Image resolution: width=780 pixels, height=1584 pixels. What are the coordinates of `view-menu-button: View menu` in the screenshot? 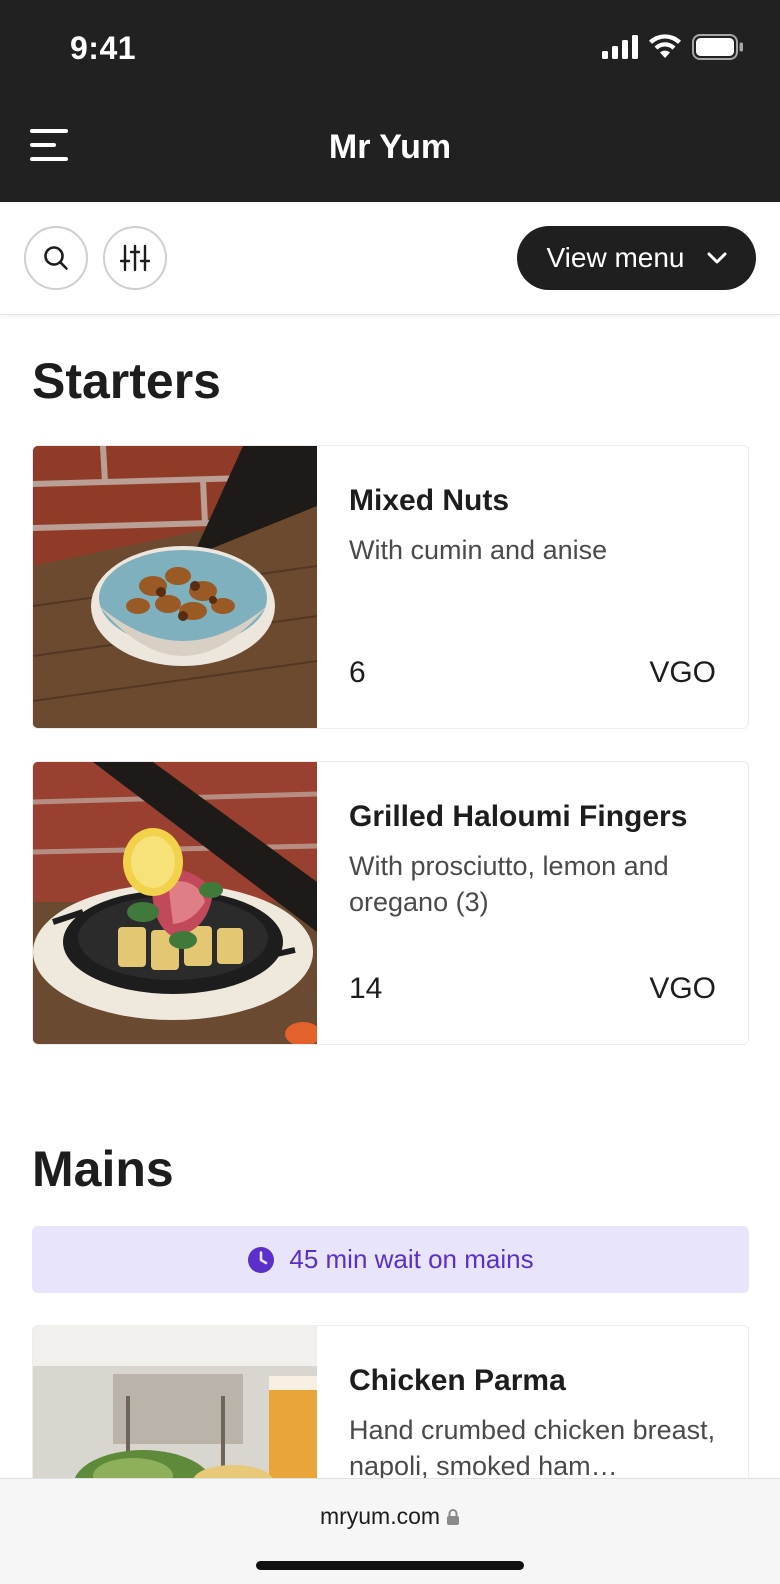 It's located at (636, 258).